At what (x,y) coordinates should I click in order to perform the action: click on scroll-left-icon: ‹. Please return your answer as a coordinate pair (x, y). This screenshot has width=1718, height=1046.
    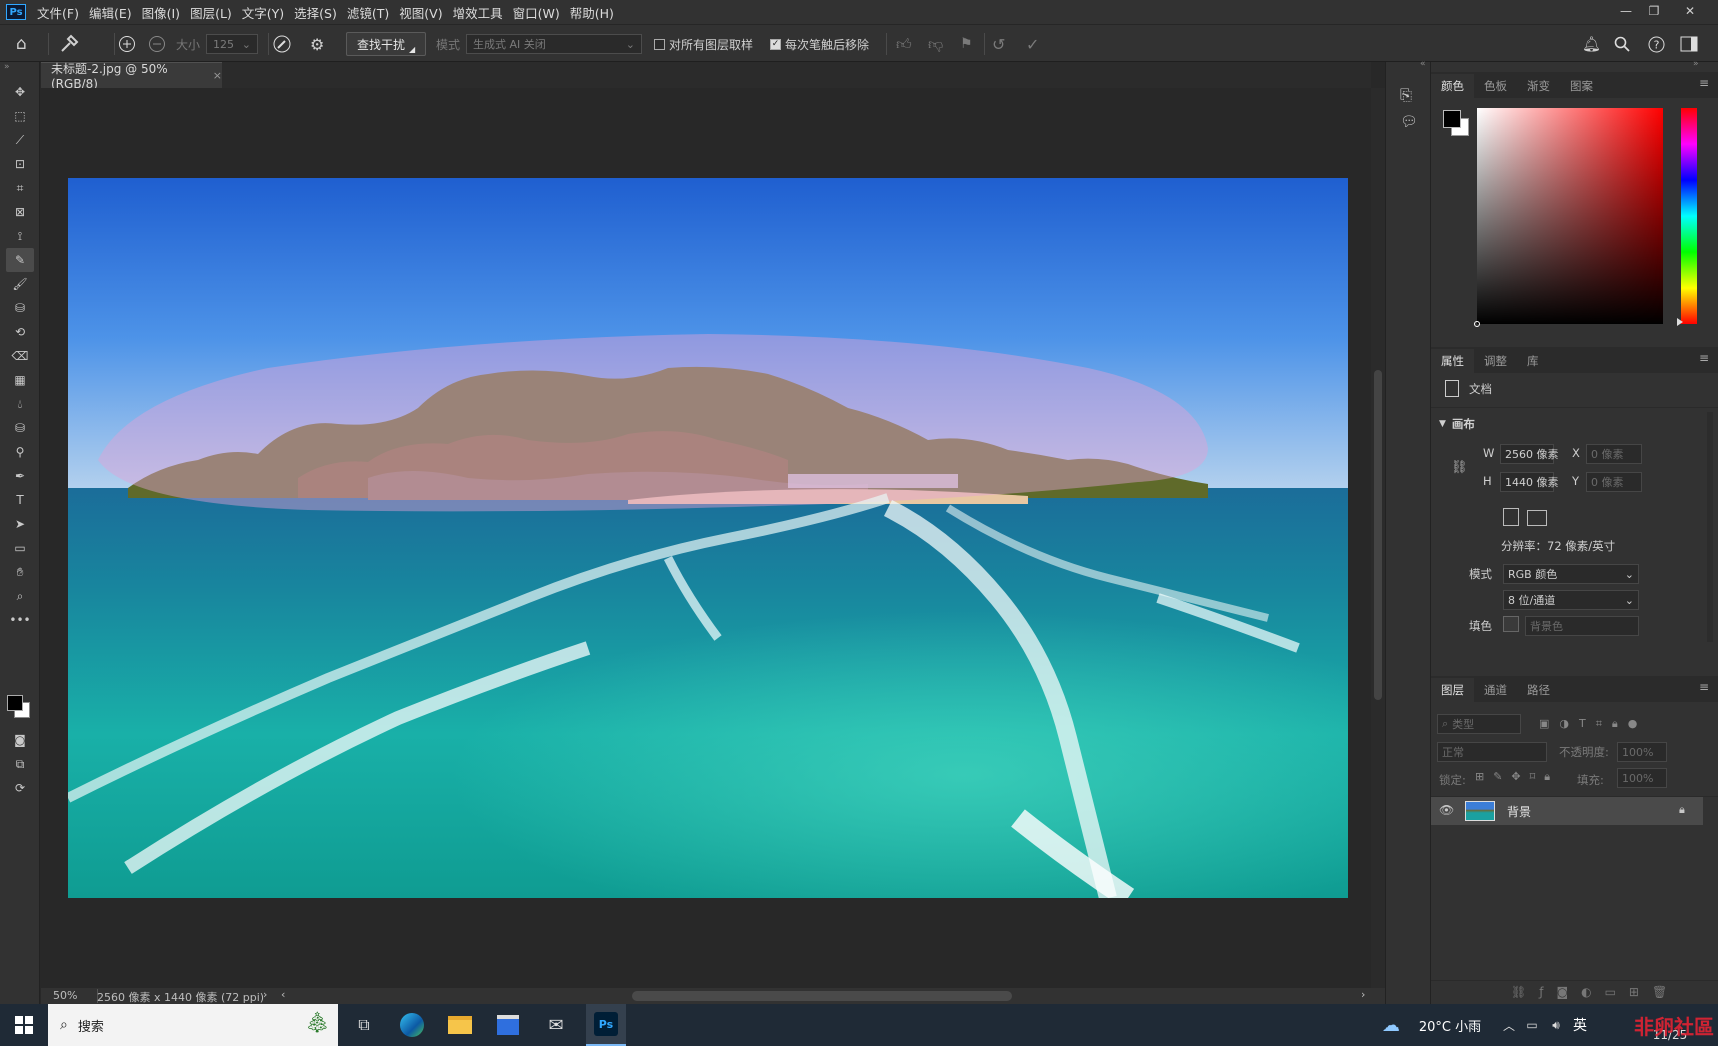
    Looking at the image, I should click on (283, 994).